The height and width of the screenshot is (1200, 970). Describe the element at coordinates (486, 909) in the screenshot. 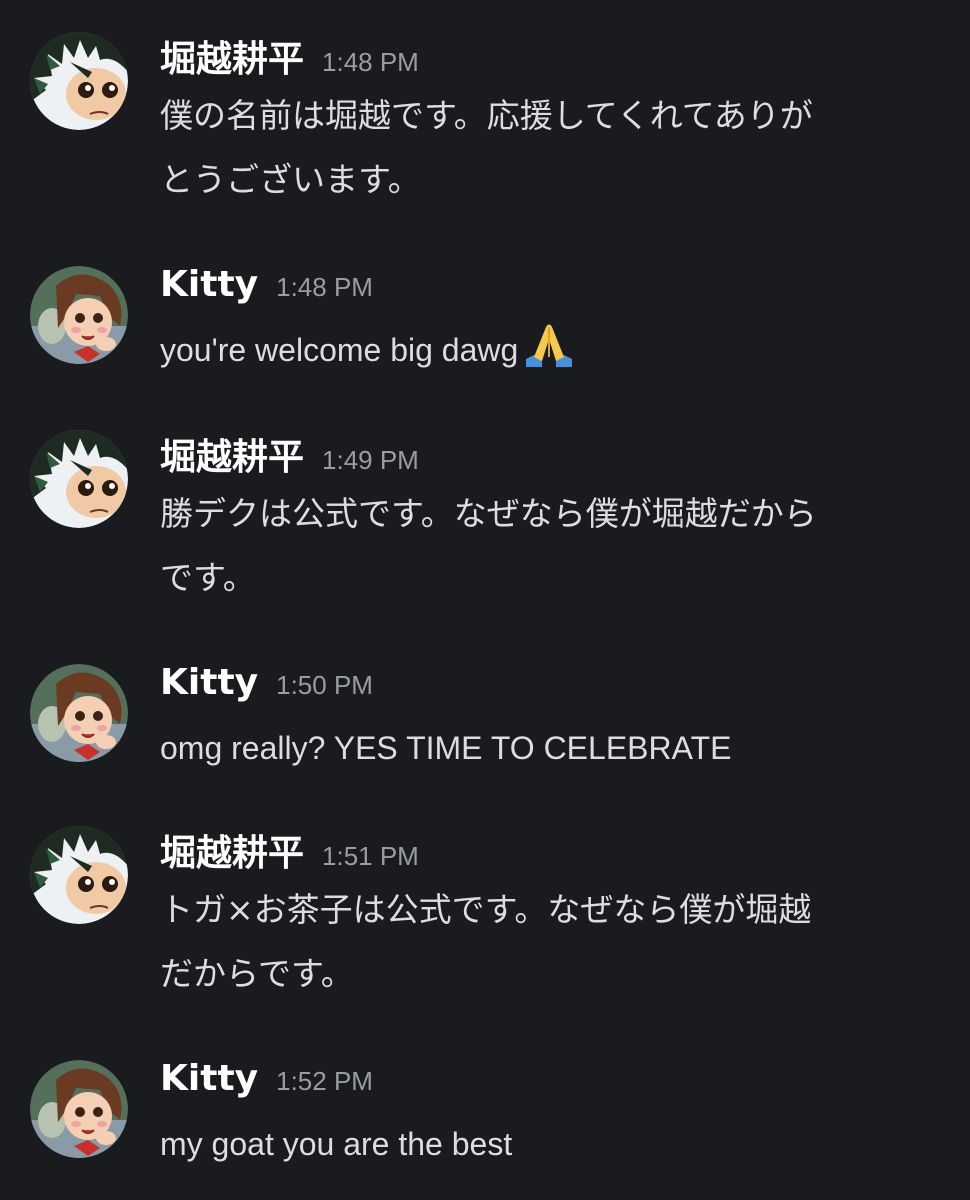

I see `message-line: トガ×お茶子は公式です。なぜなら僕が堀越` at that location.